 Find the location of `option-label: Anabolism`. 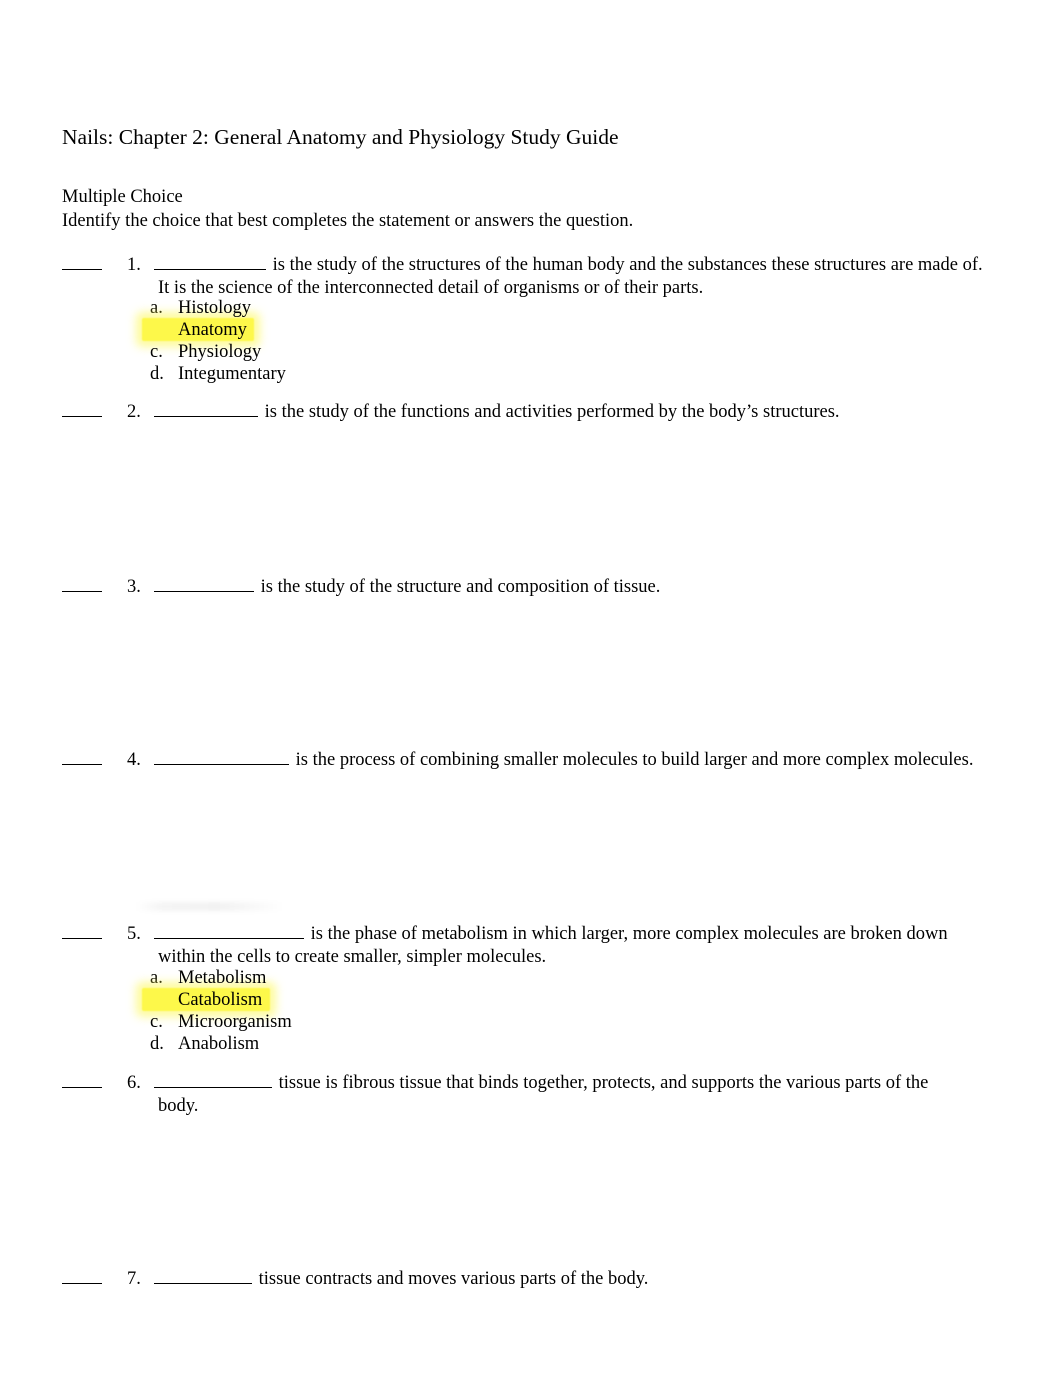

option-label: Anabolism is located at coordinates (219, 1044).